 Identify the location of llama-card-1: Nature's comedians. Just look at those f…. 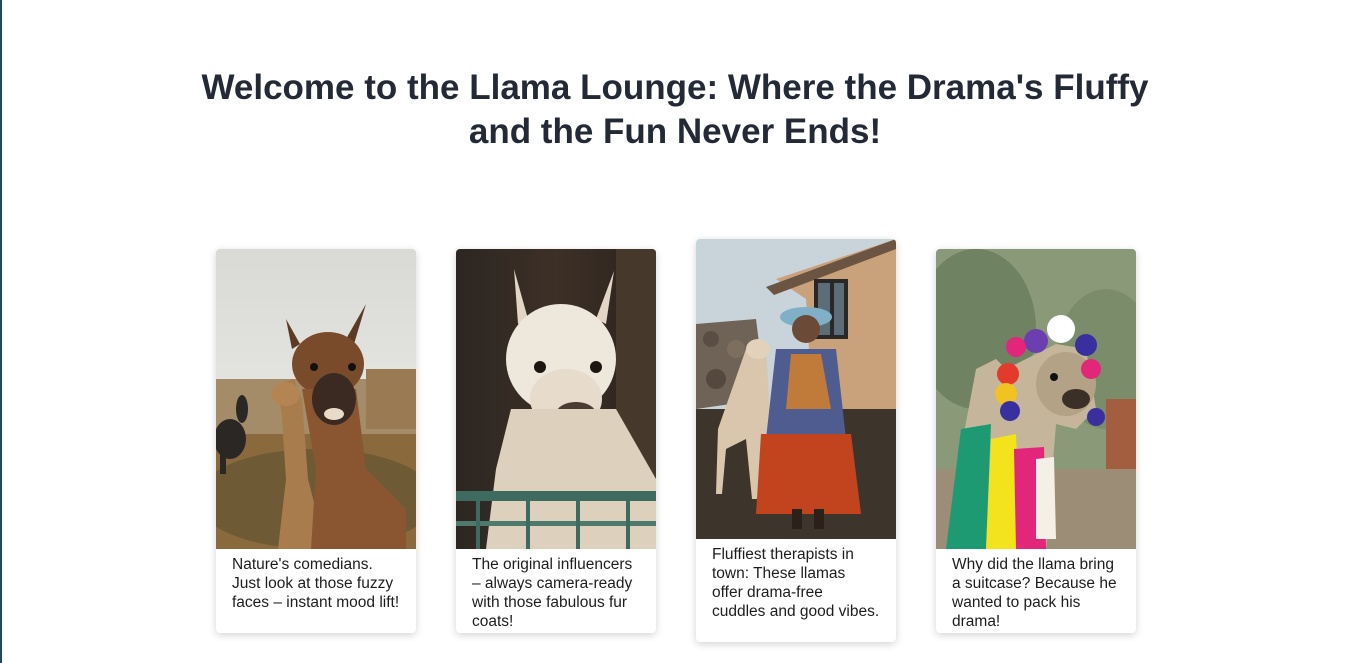
(316, 441).